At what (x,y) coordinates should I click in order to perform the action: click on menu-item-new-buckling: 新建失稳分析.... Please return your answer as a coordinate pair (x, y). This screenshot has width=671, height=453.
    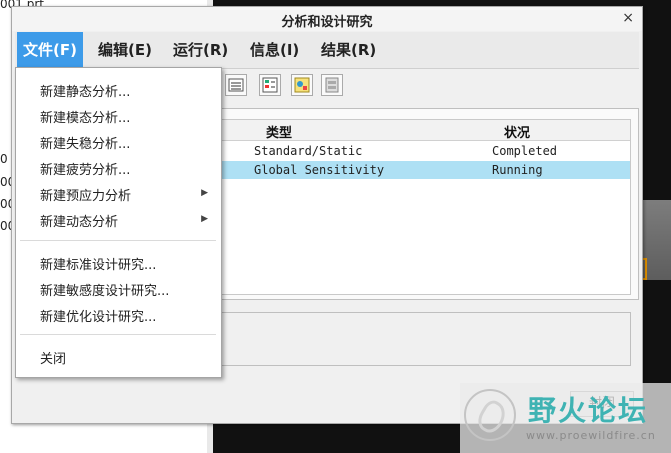
    Looking at the image, I should click on (85, 142).